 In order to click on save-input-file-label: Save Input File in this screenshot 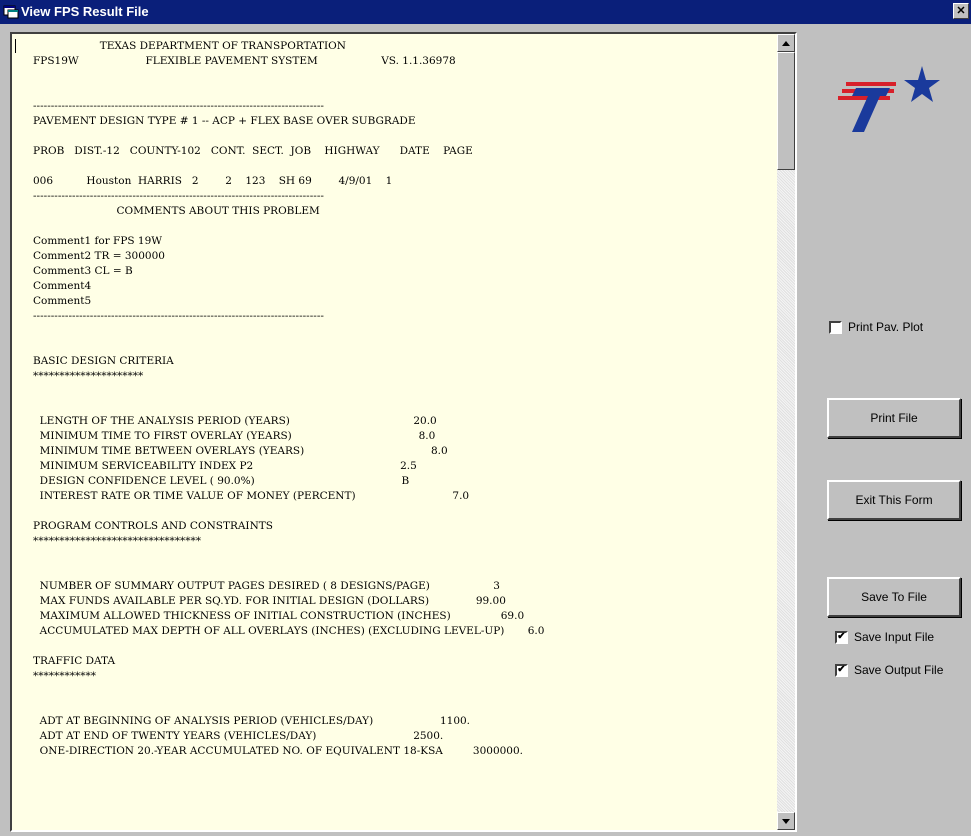, I will do `click(894, 637)`.